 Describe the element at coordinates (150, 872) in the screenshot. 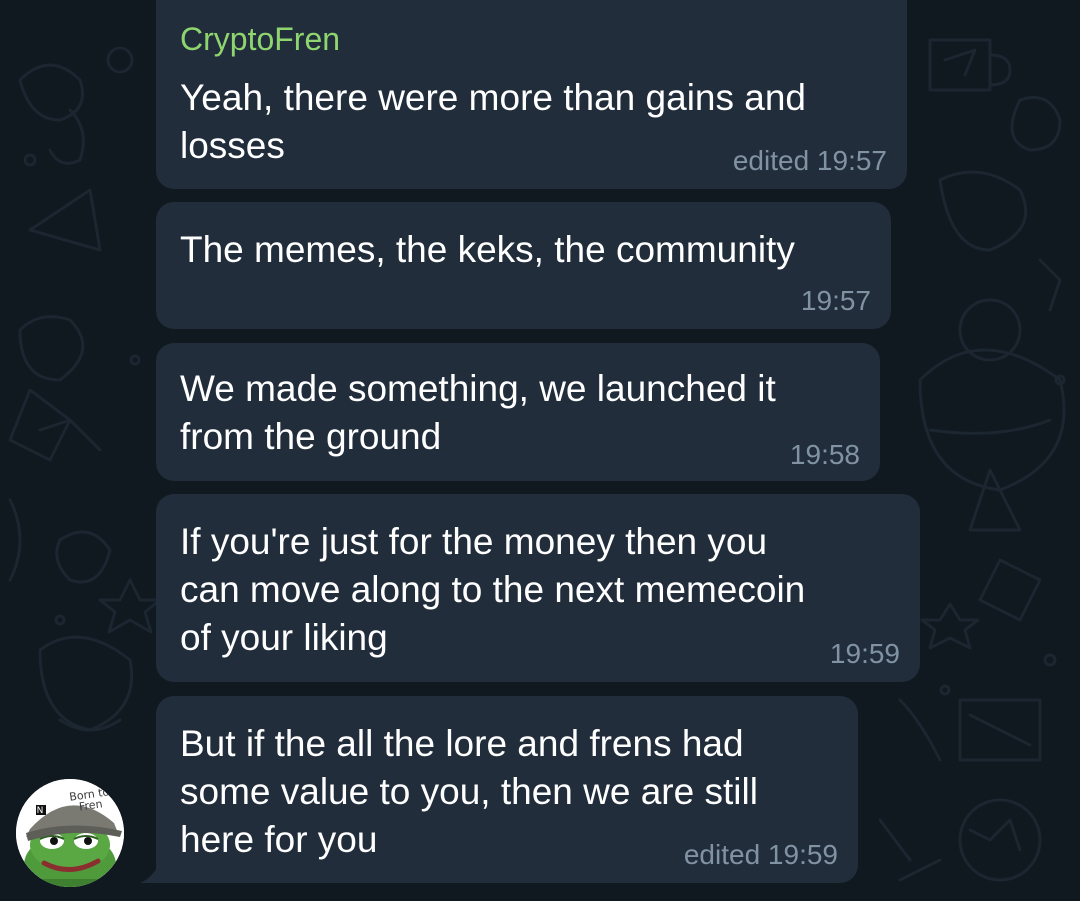

I see `bubble-tail` at that location.